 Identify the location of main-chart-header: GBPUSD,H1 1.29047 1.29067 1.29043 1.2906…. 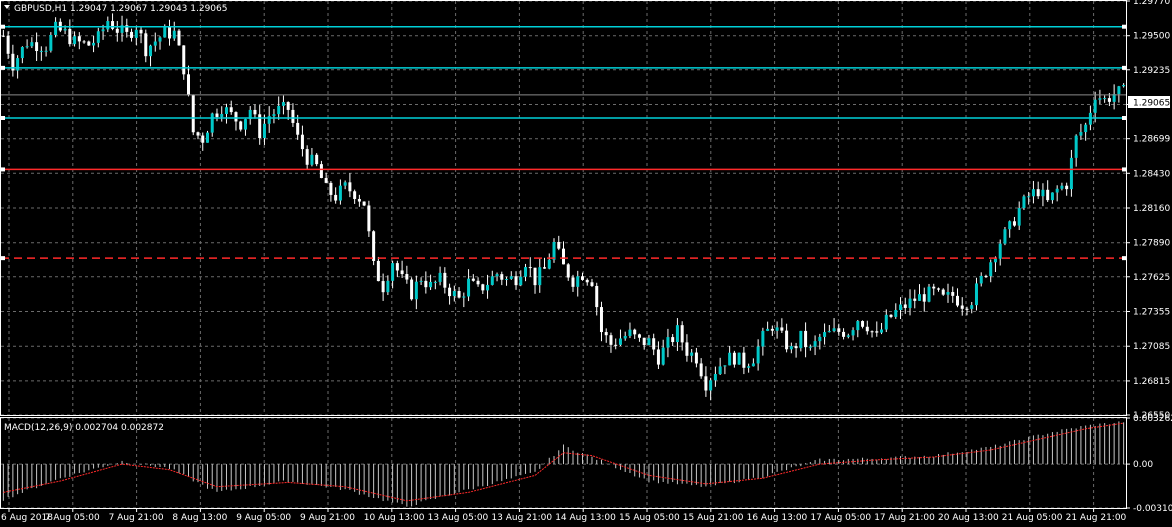
(120, 9).